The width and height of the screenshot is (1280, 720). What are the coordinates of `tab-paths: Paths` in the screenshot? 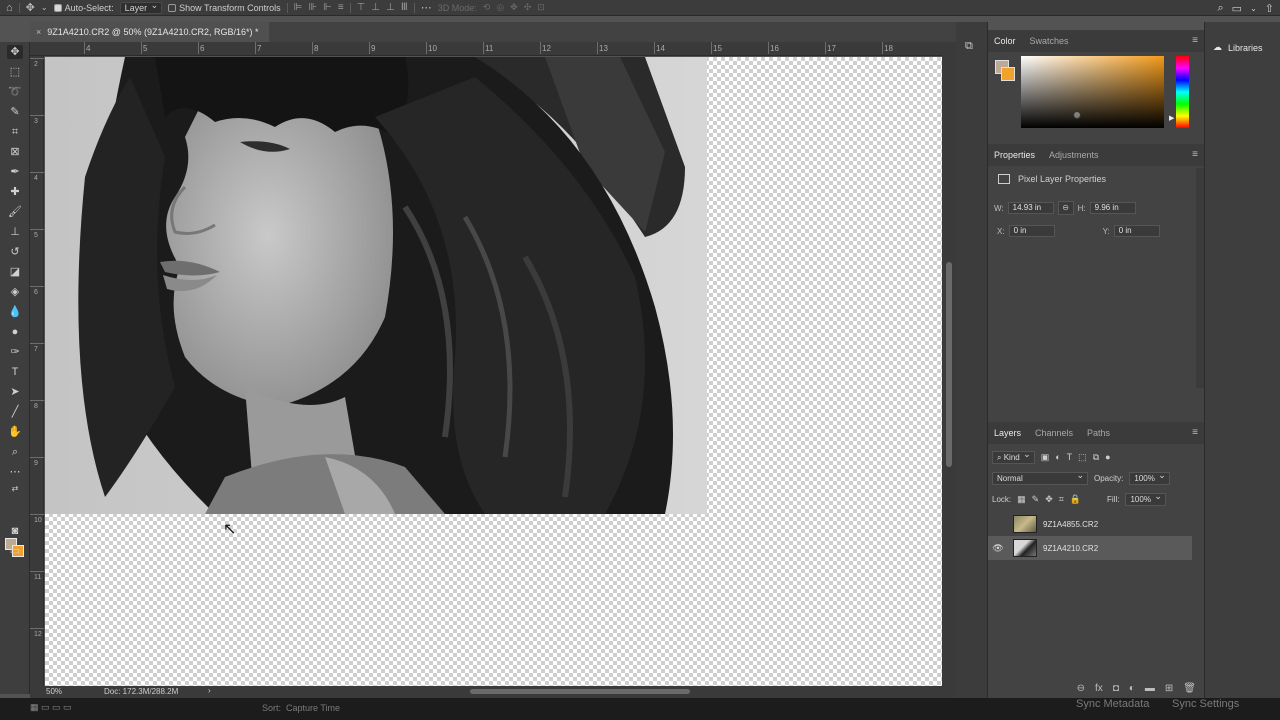 It's located at (1098, 433).